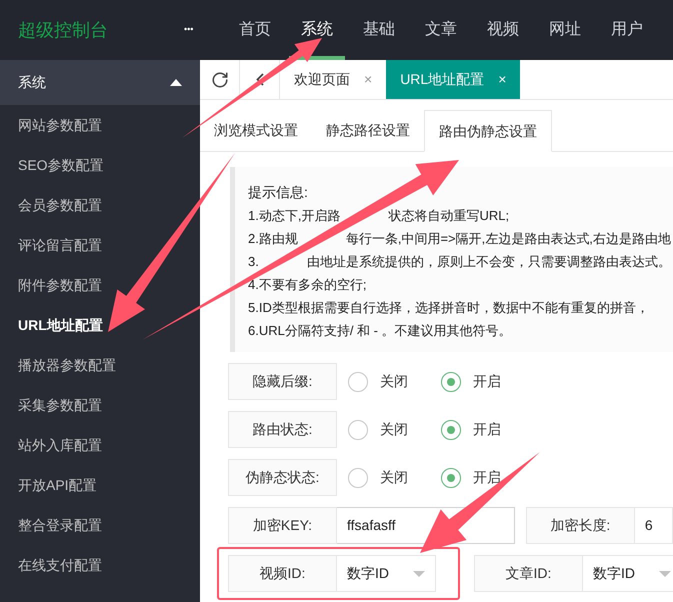 The height and width of the screenshot is (602, 673). What do you see at coordinates (255, 30) in the screenshot?
I see `nav-tab: 首页` at bounding box center [255, 30].